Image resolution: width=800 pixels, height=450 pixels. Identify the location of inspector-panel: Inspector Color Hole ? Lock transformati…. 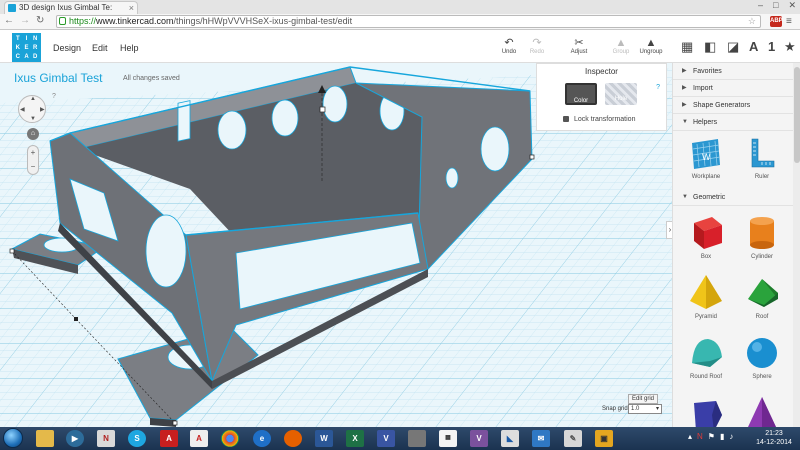
(601, 97).